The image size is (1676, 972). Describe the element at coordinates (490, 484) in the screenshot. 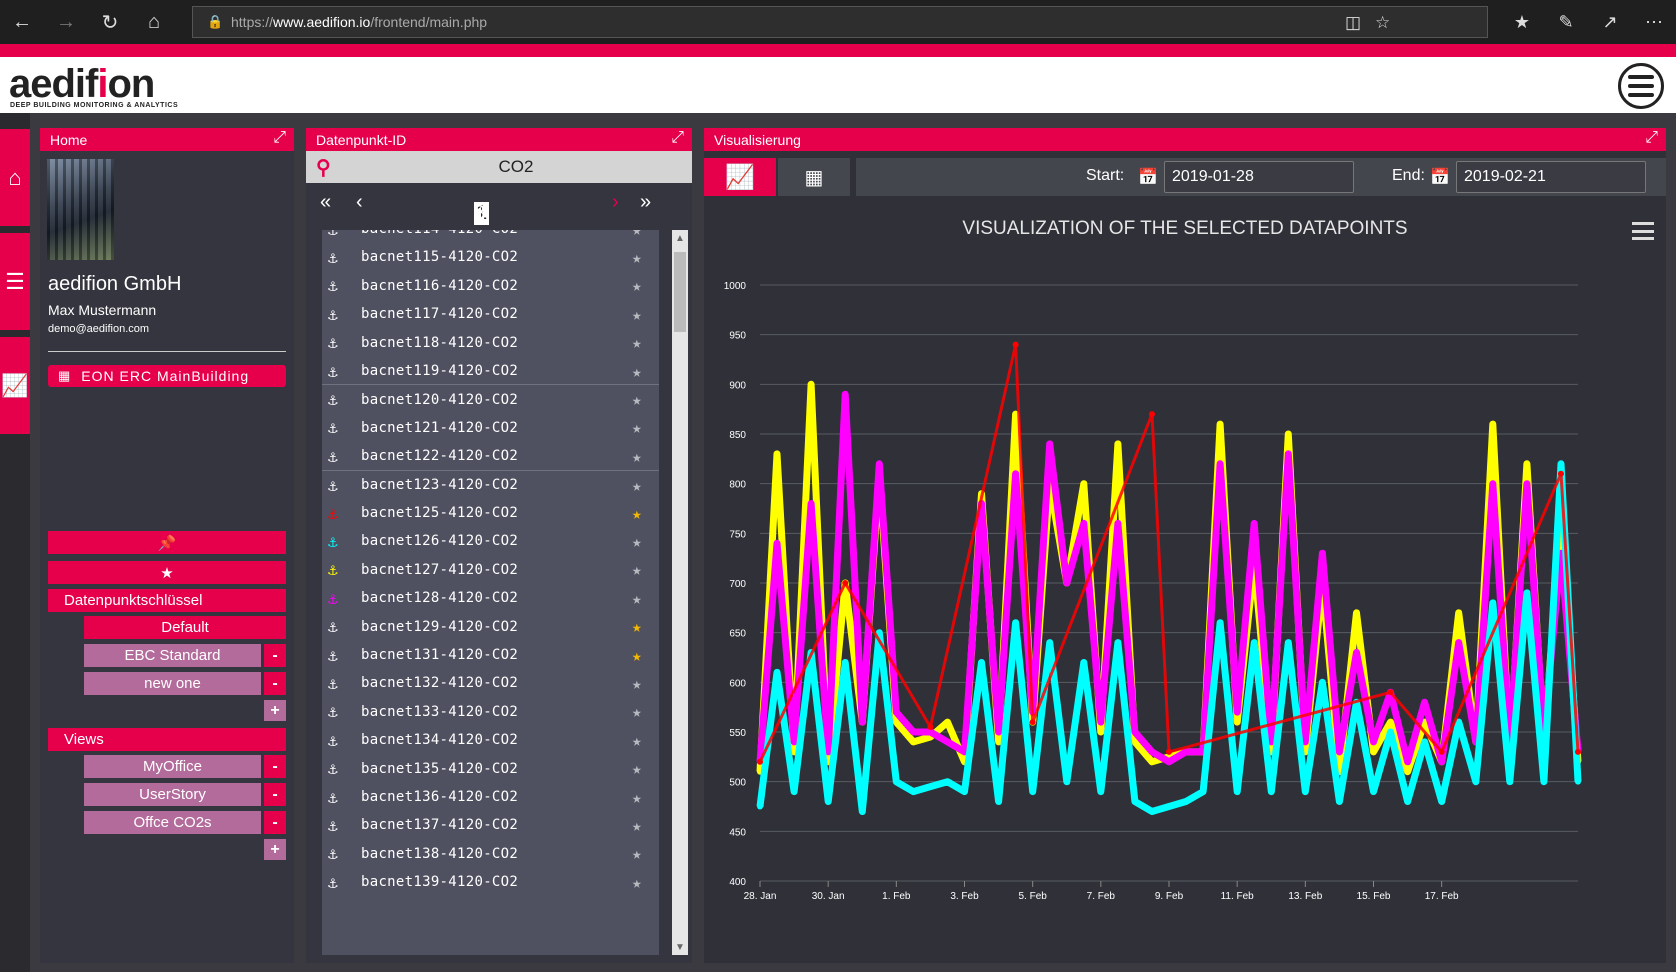

I see `list-item: ⚓ bacnet123-4120-CO2 ★` at that location.